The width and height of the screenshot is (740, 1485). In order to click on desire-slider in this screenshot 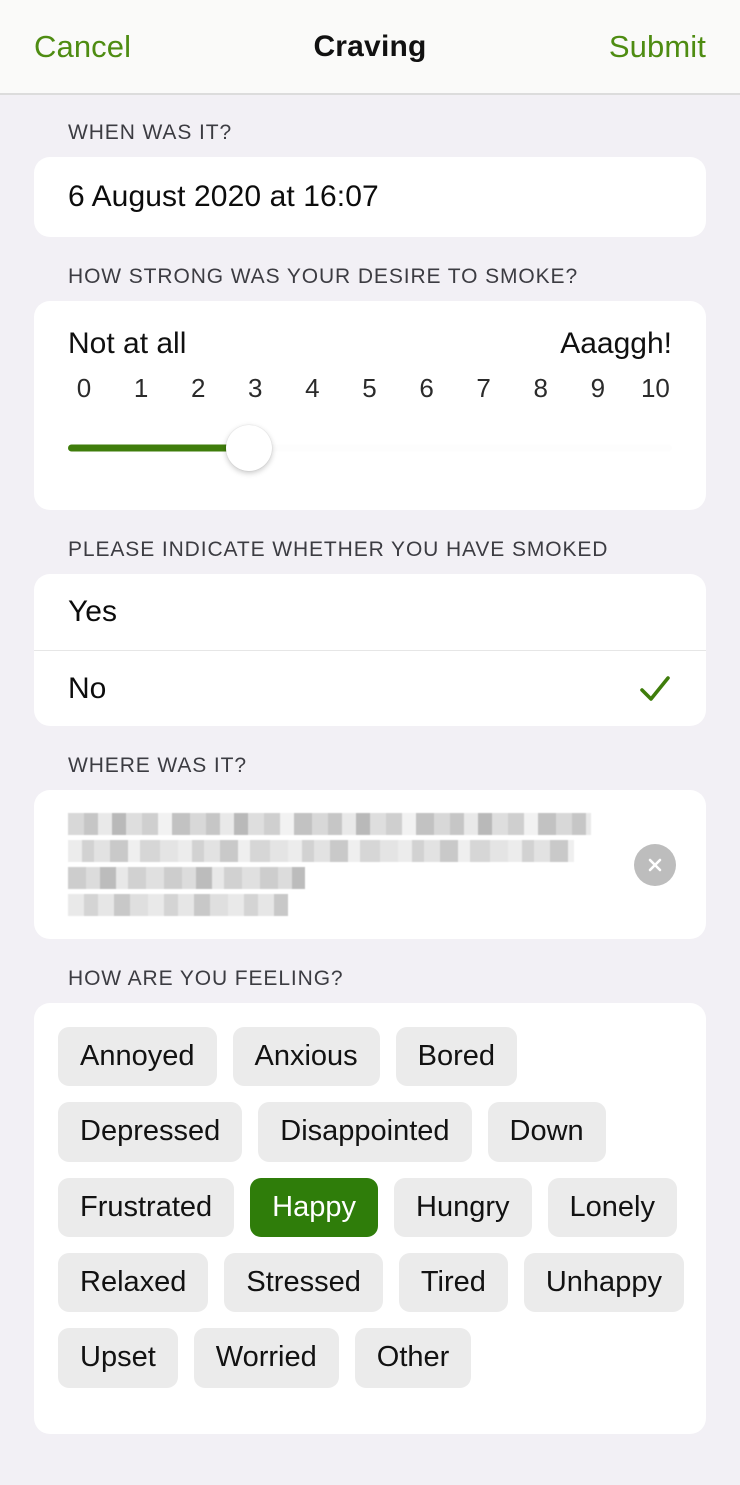, I will do `click(370, 448)`.